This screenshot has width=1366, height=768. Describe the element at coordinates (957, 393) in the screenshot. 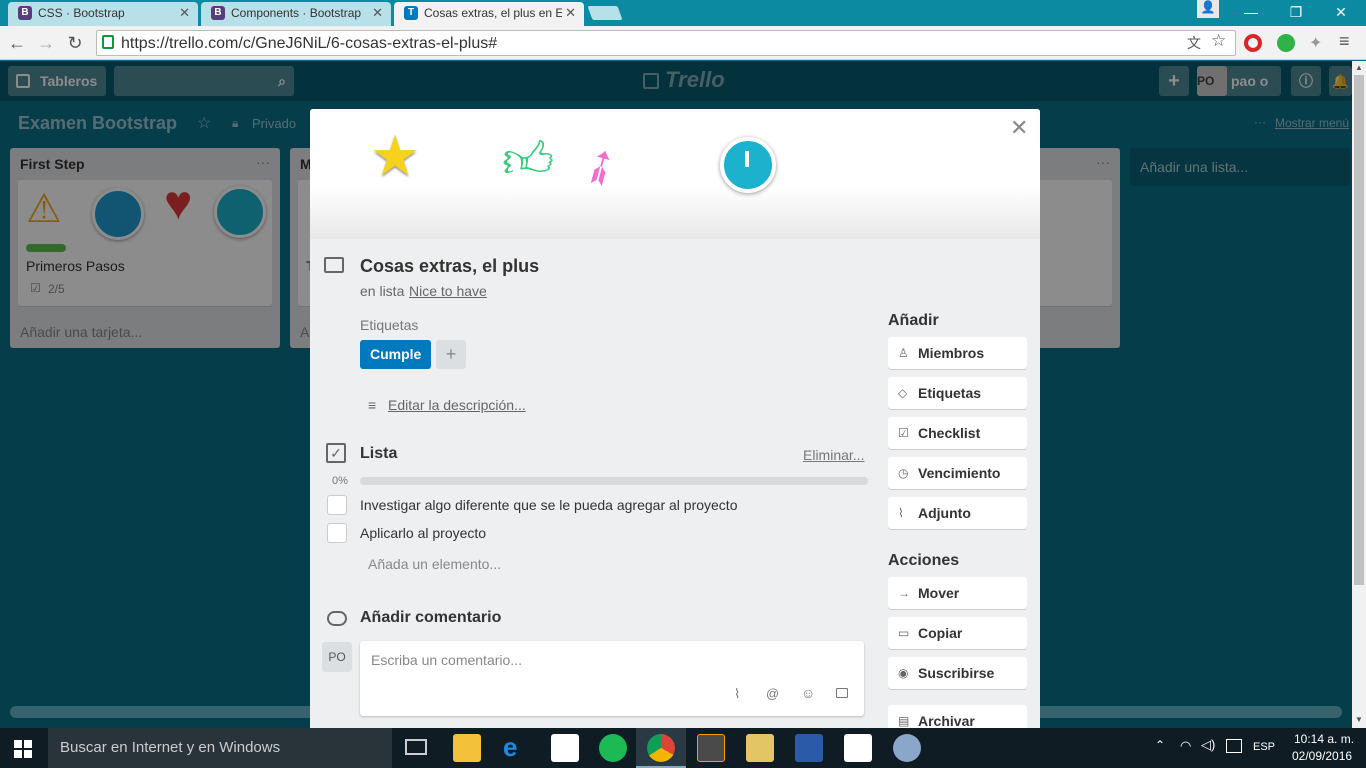

I see `labels-button: ◇ Etiquetas` at that location.